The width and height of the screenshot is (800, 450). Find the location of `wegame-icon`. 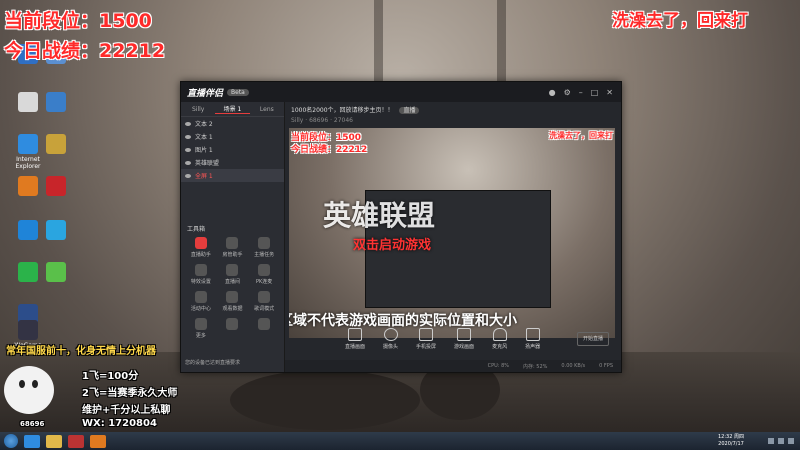

wegame-icon is located at coordinates (28, 330).